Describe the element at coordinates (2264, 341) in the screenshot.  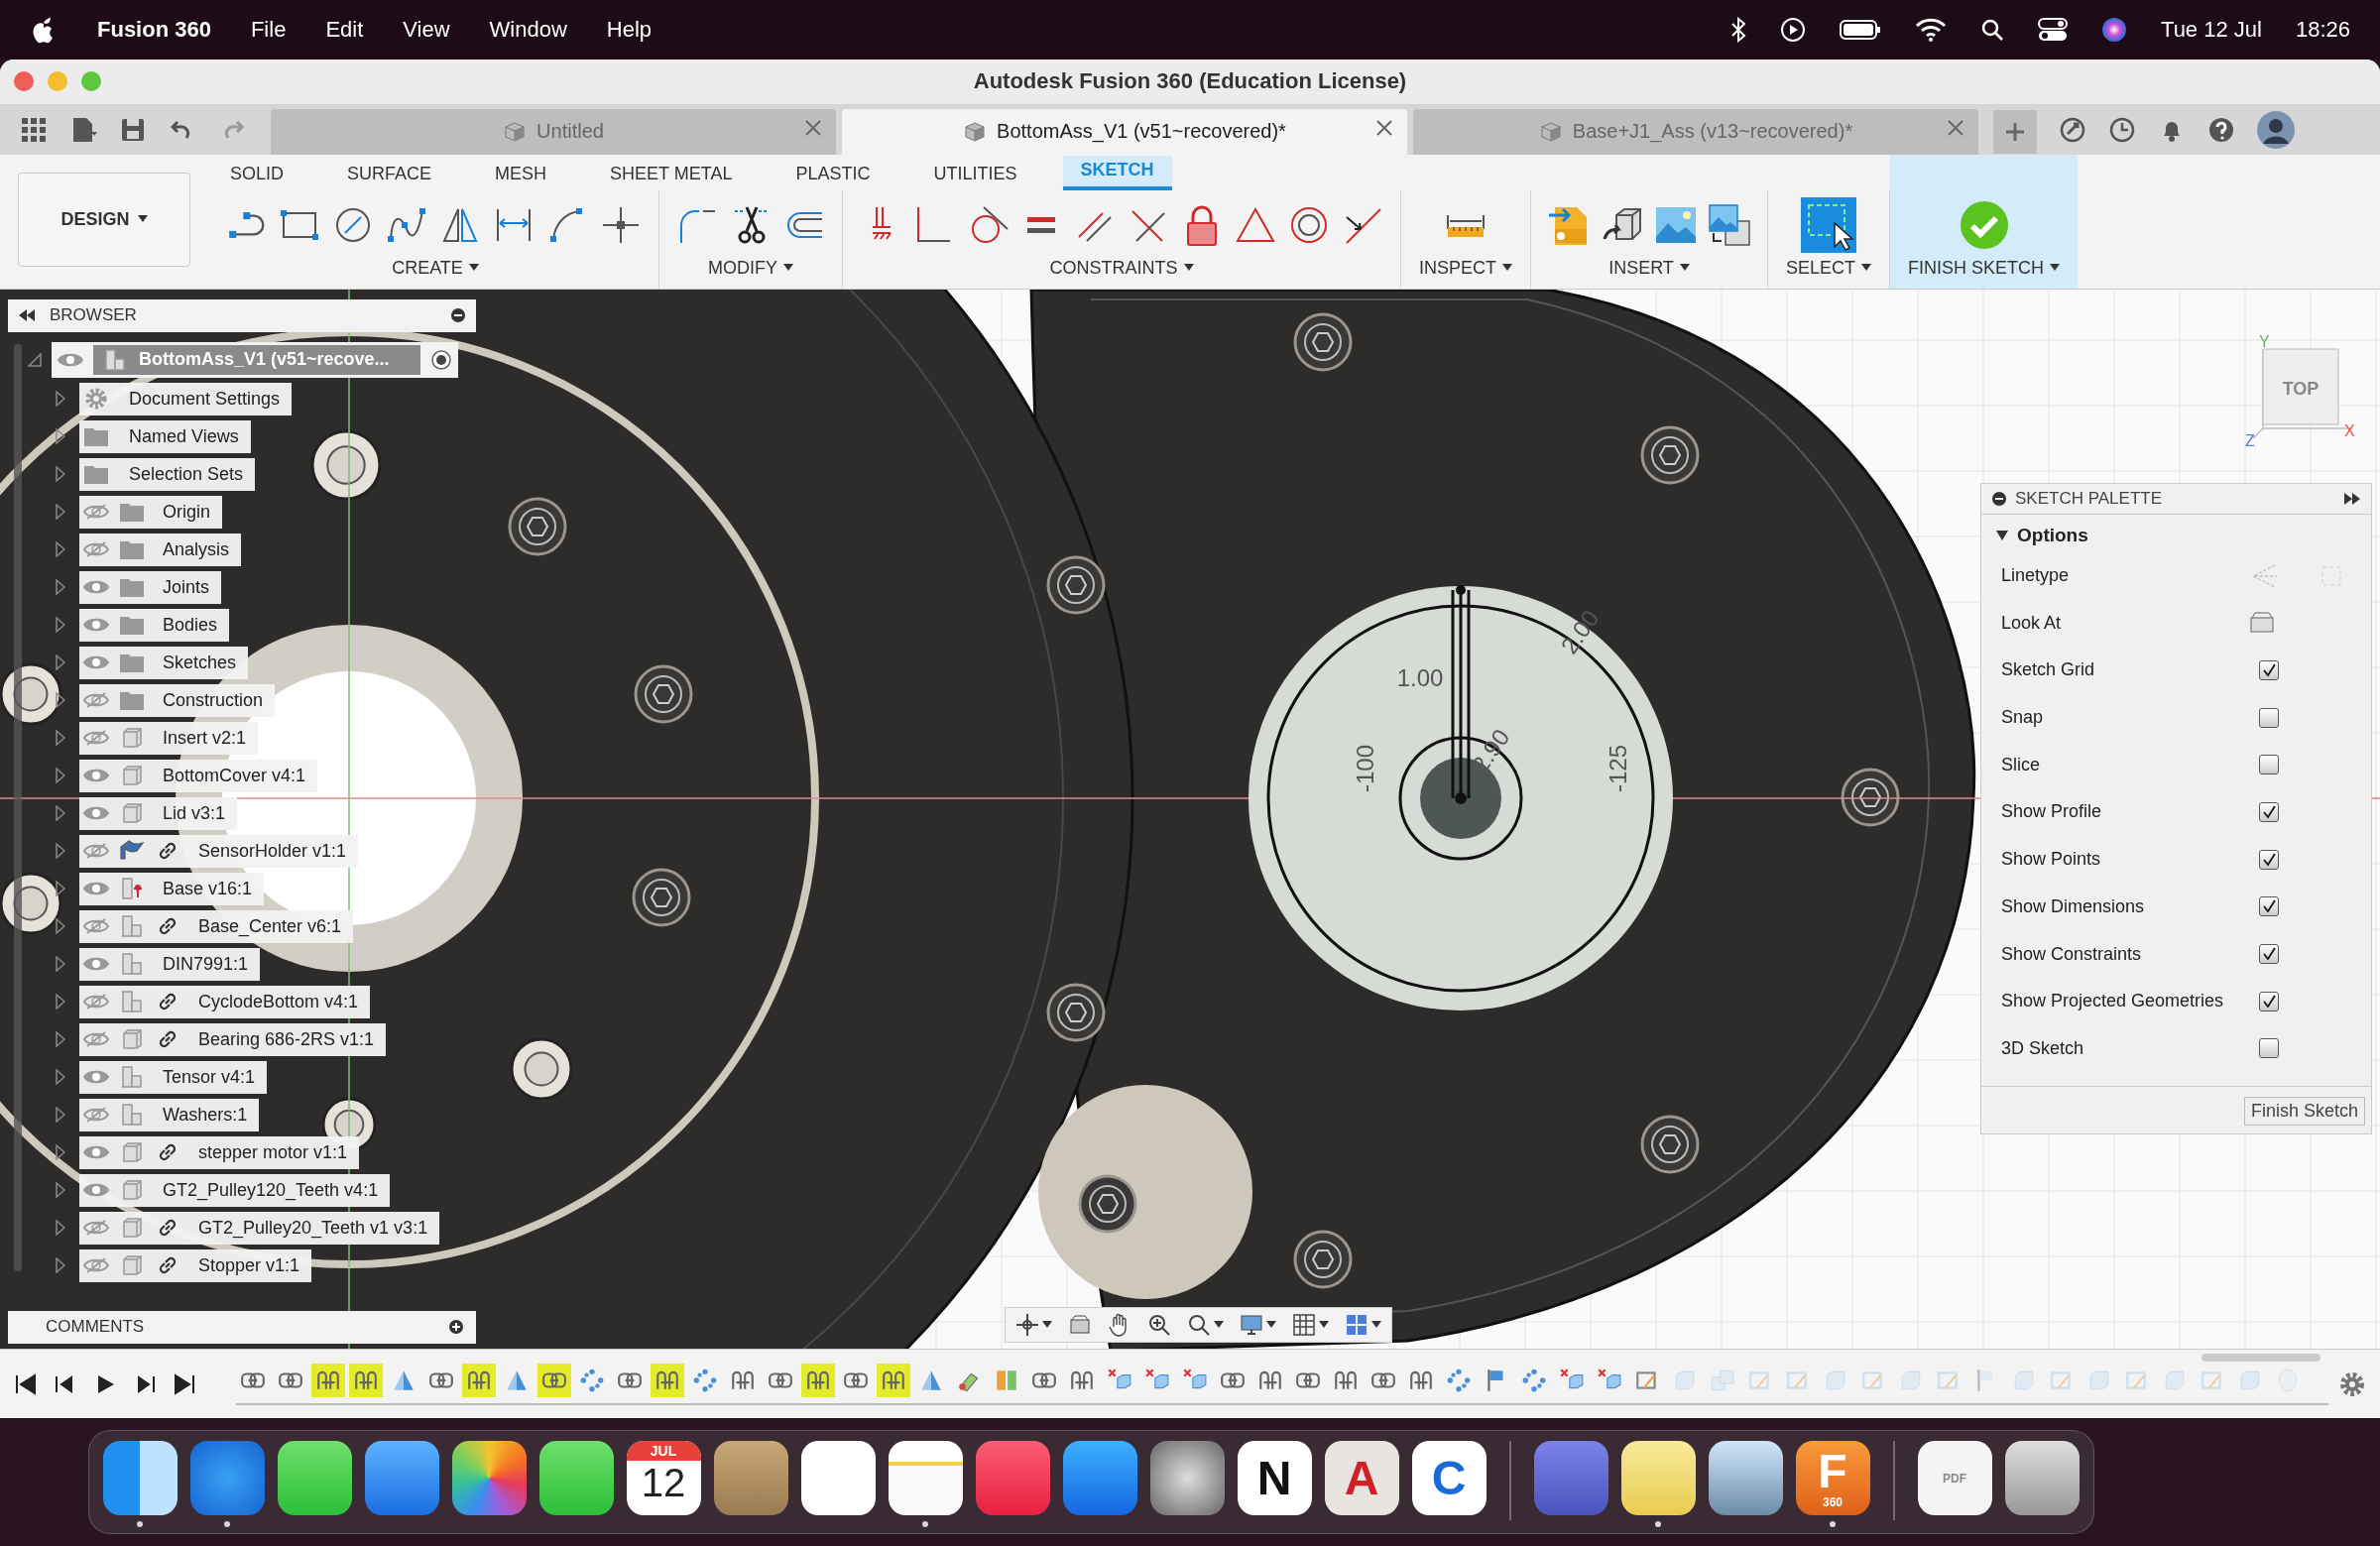
I see `axis-label: Y` at that location.